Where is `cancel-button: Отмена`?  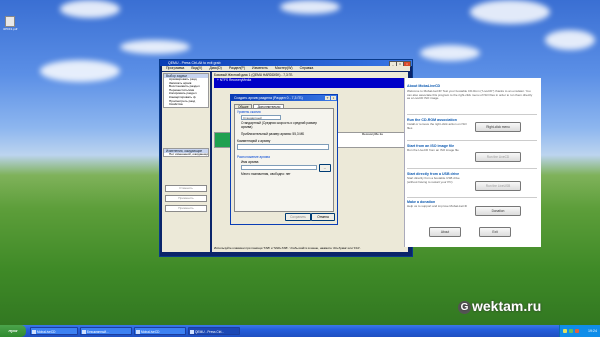 cancel-button: Отмена is located at coordinates (323, 217).